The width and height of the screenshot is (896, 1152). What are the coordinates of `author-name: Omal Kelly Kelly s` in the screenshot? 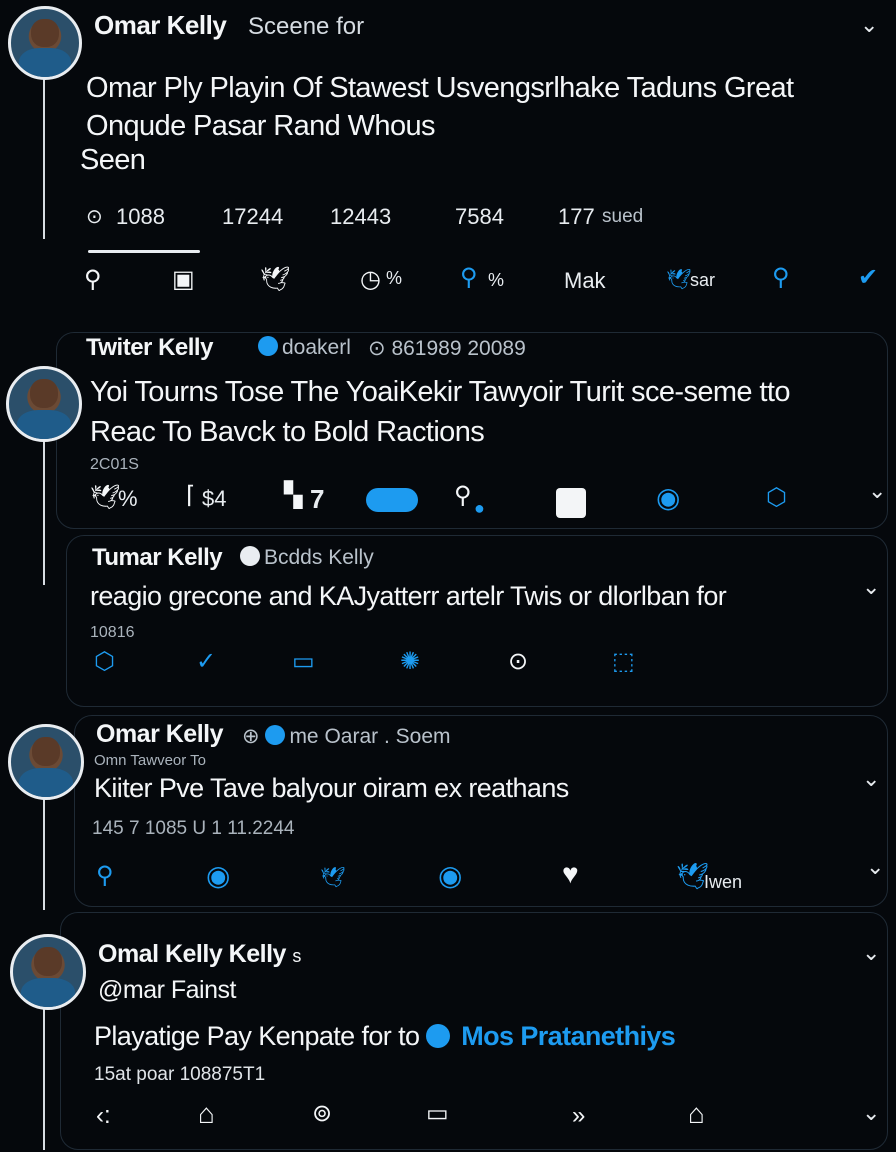 It's located at (199, 954).